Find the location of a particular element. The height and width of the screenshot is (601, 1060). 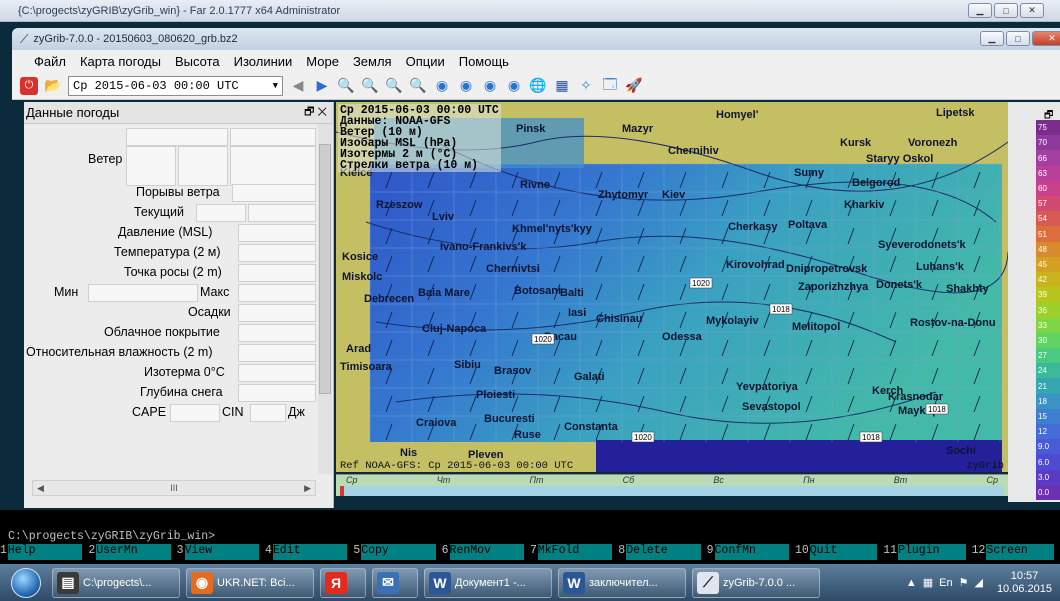

volume-icon: ◢ is located at coordinates (978, 582).